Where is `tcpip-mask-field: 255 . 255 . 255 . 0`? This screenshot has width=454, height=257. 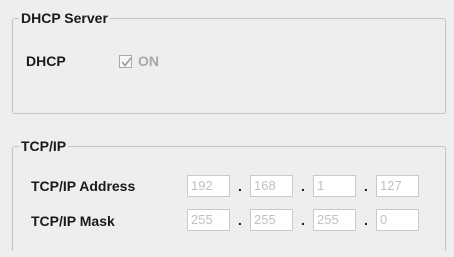
tcpip-mask-field: 255 . 255 . 255 . 0 is located at coordinates (303, 220).